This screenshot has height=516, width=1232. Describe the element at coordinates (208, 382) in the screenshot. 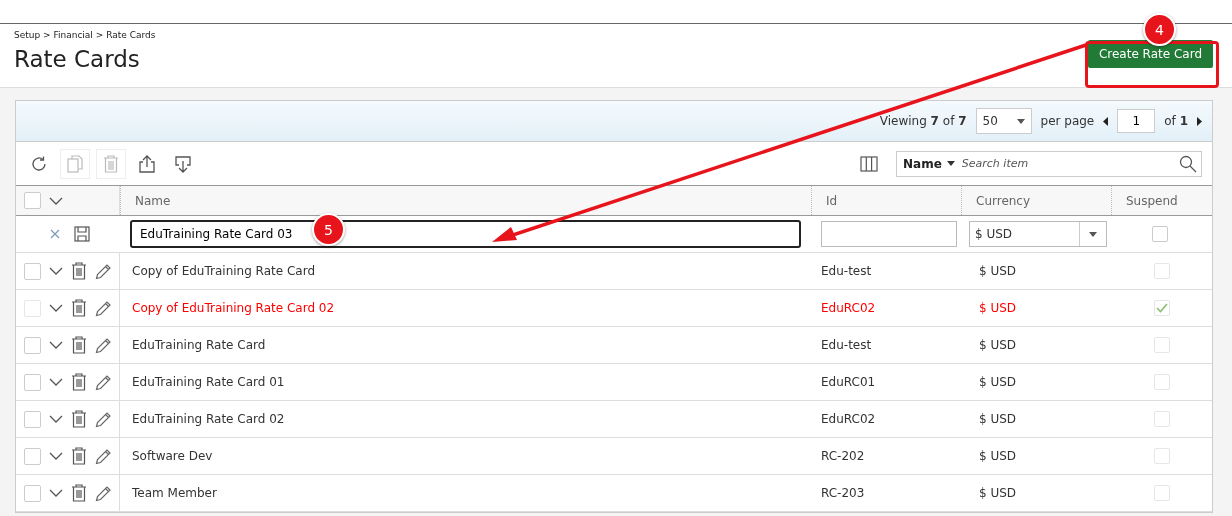

I see `name-cell-text: EduTraining Rate Card 01` at that location.